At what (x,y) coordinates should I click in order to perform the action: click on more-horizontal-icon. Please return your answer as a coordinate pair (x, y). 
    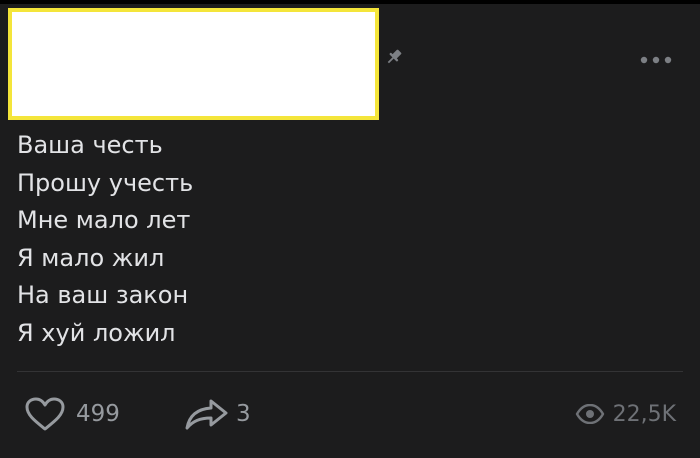
    Looking at the image, I should click on (656, 58).